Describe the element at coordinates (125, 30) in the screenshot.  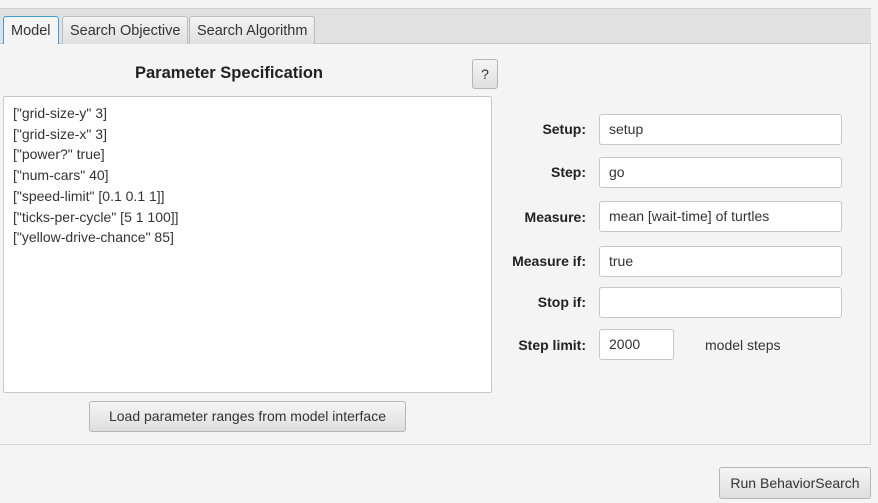
I see `tab-search-objective: Search Objective` at that location.